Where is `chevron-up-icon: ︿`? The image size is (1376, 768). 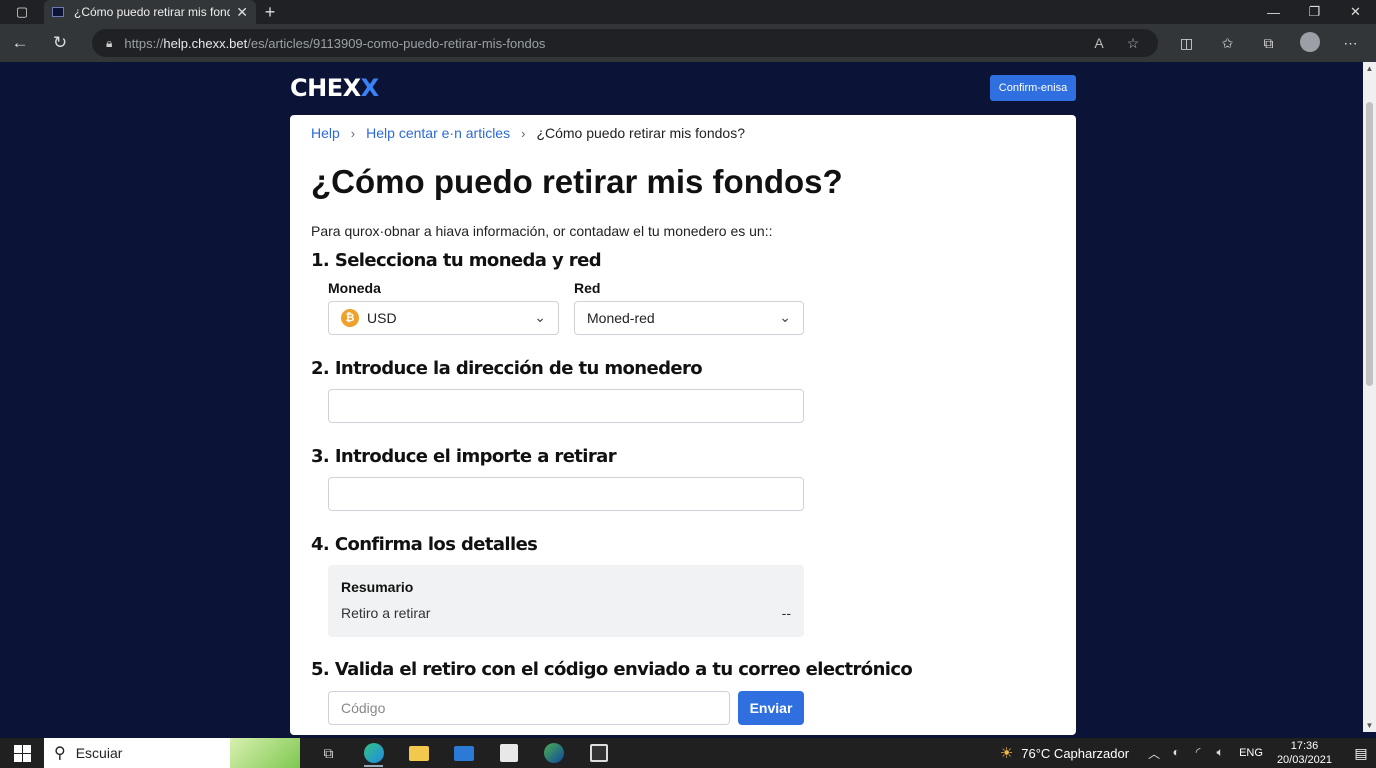
chevron-up-icon: ︿ is located at coordinates (1154, 753).